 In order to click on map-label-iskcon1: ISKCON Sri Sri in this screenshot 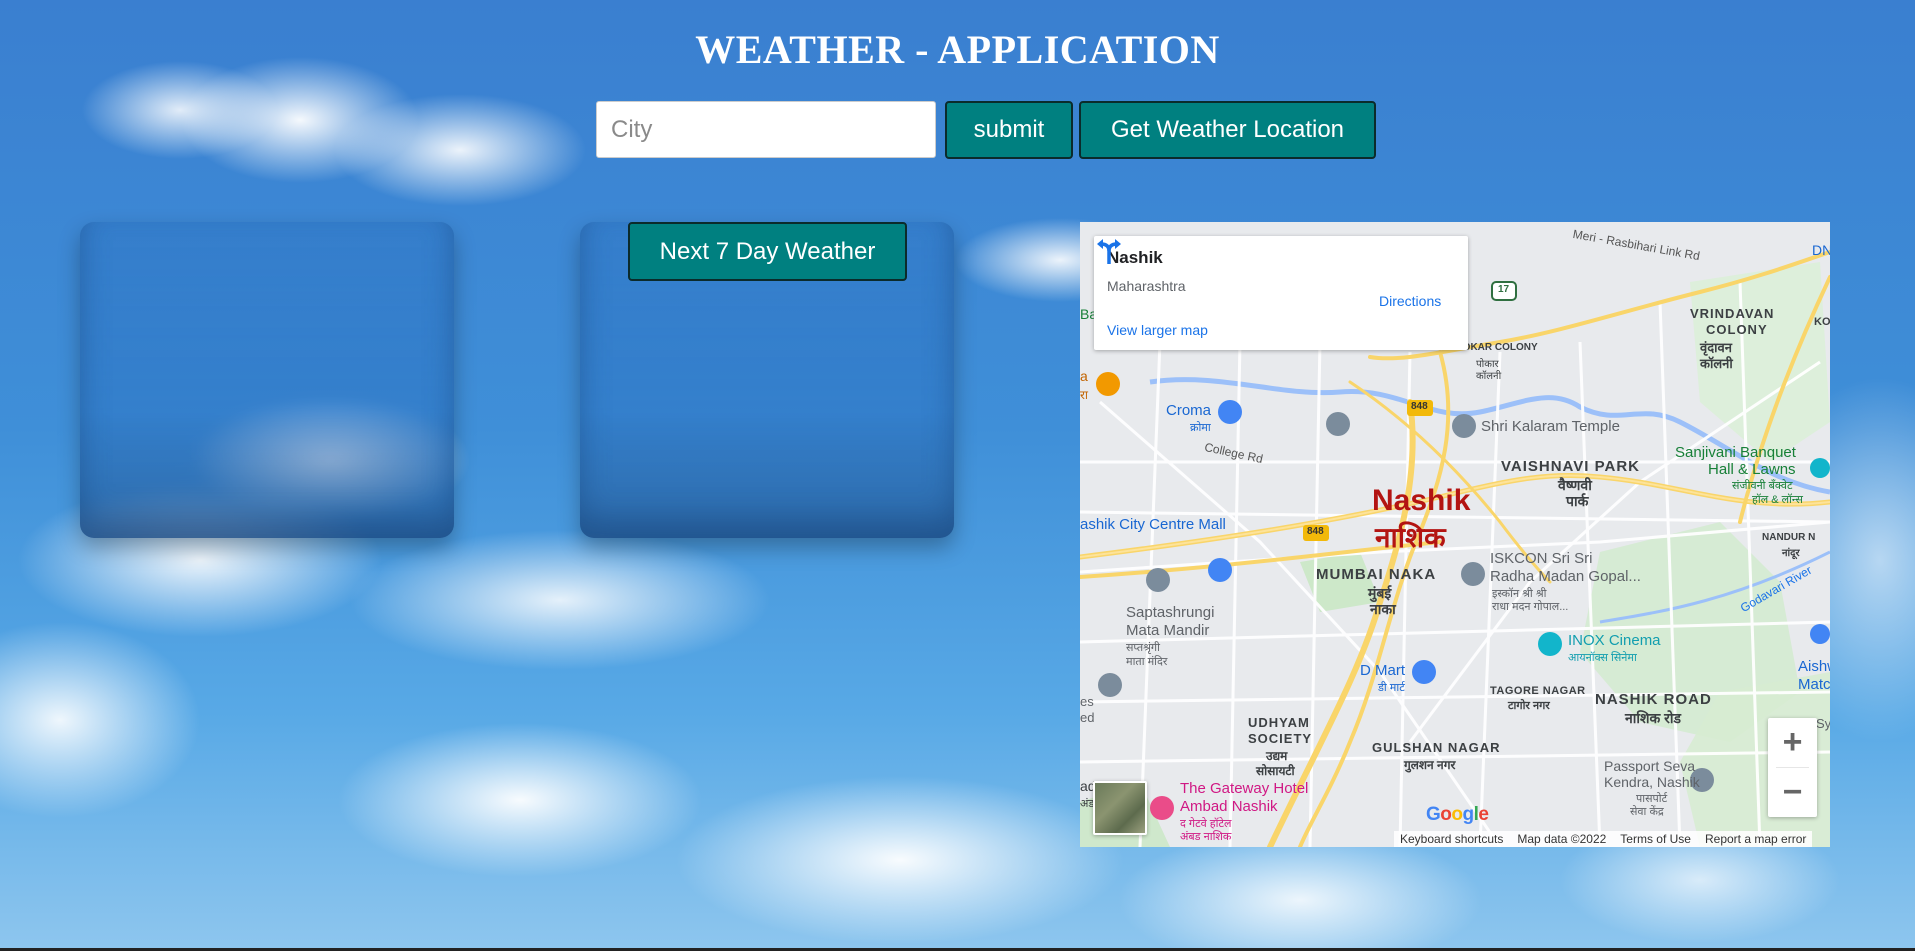, I will do `click(1541, 558)`.